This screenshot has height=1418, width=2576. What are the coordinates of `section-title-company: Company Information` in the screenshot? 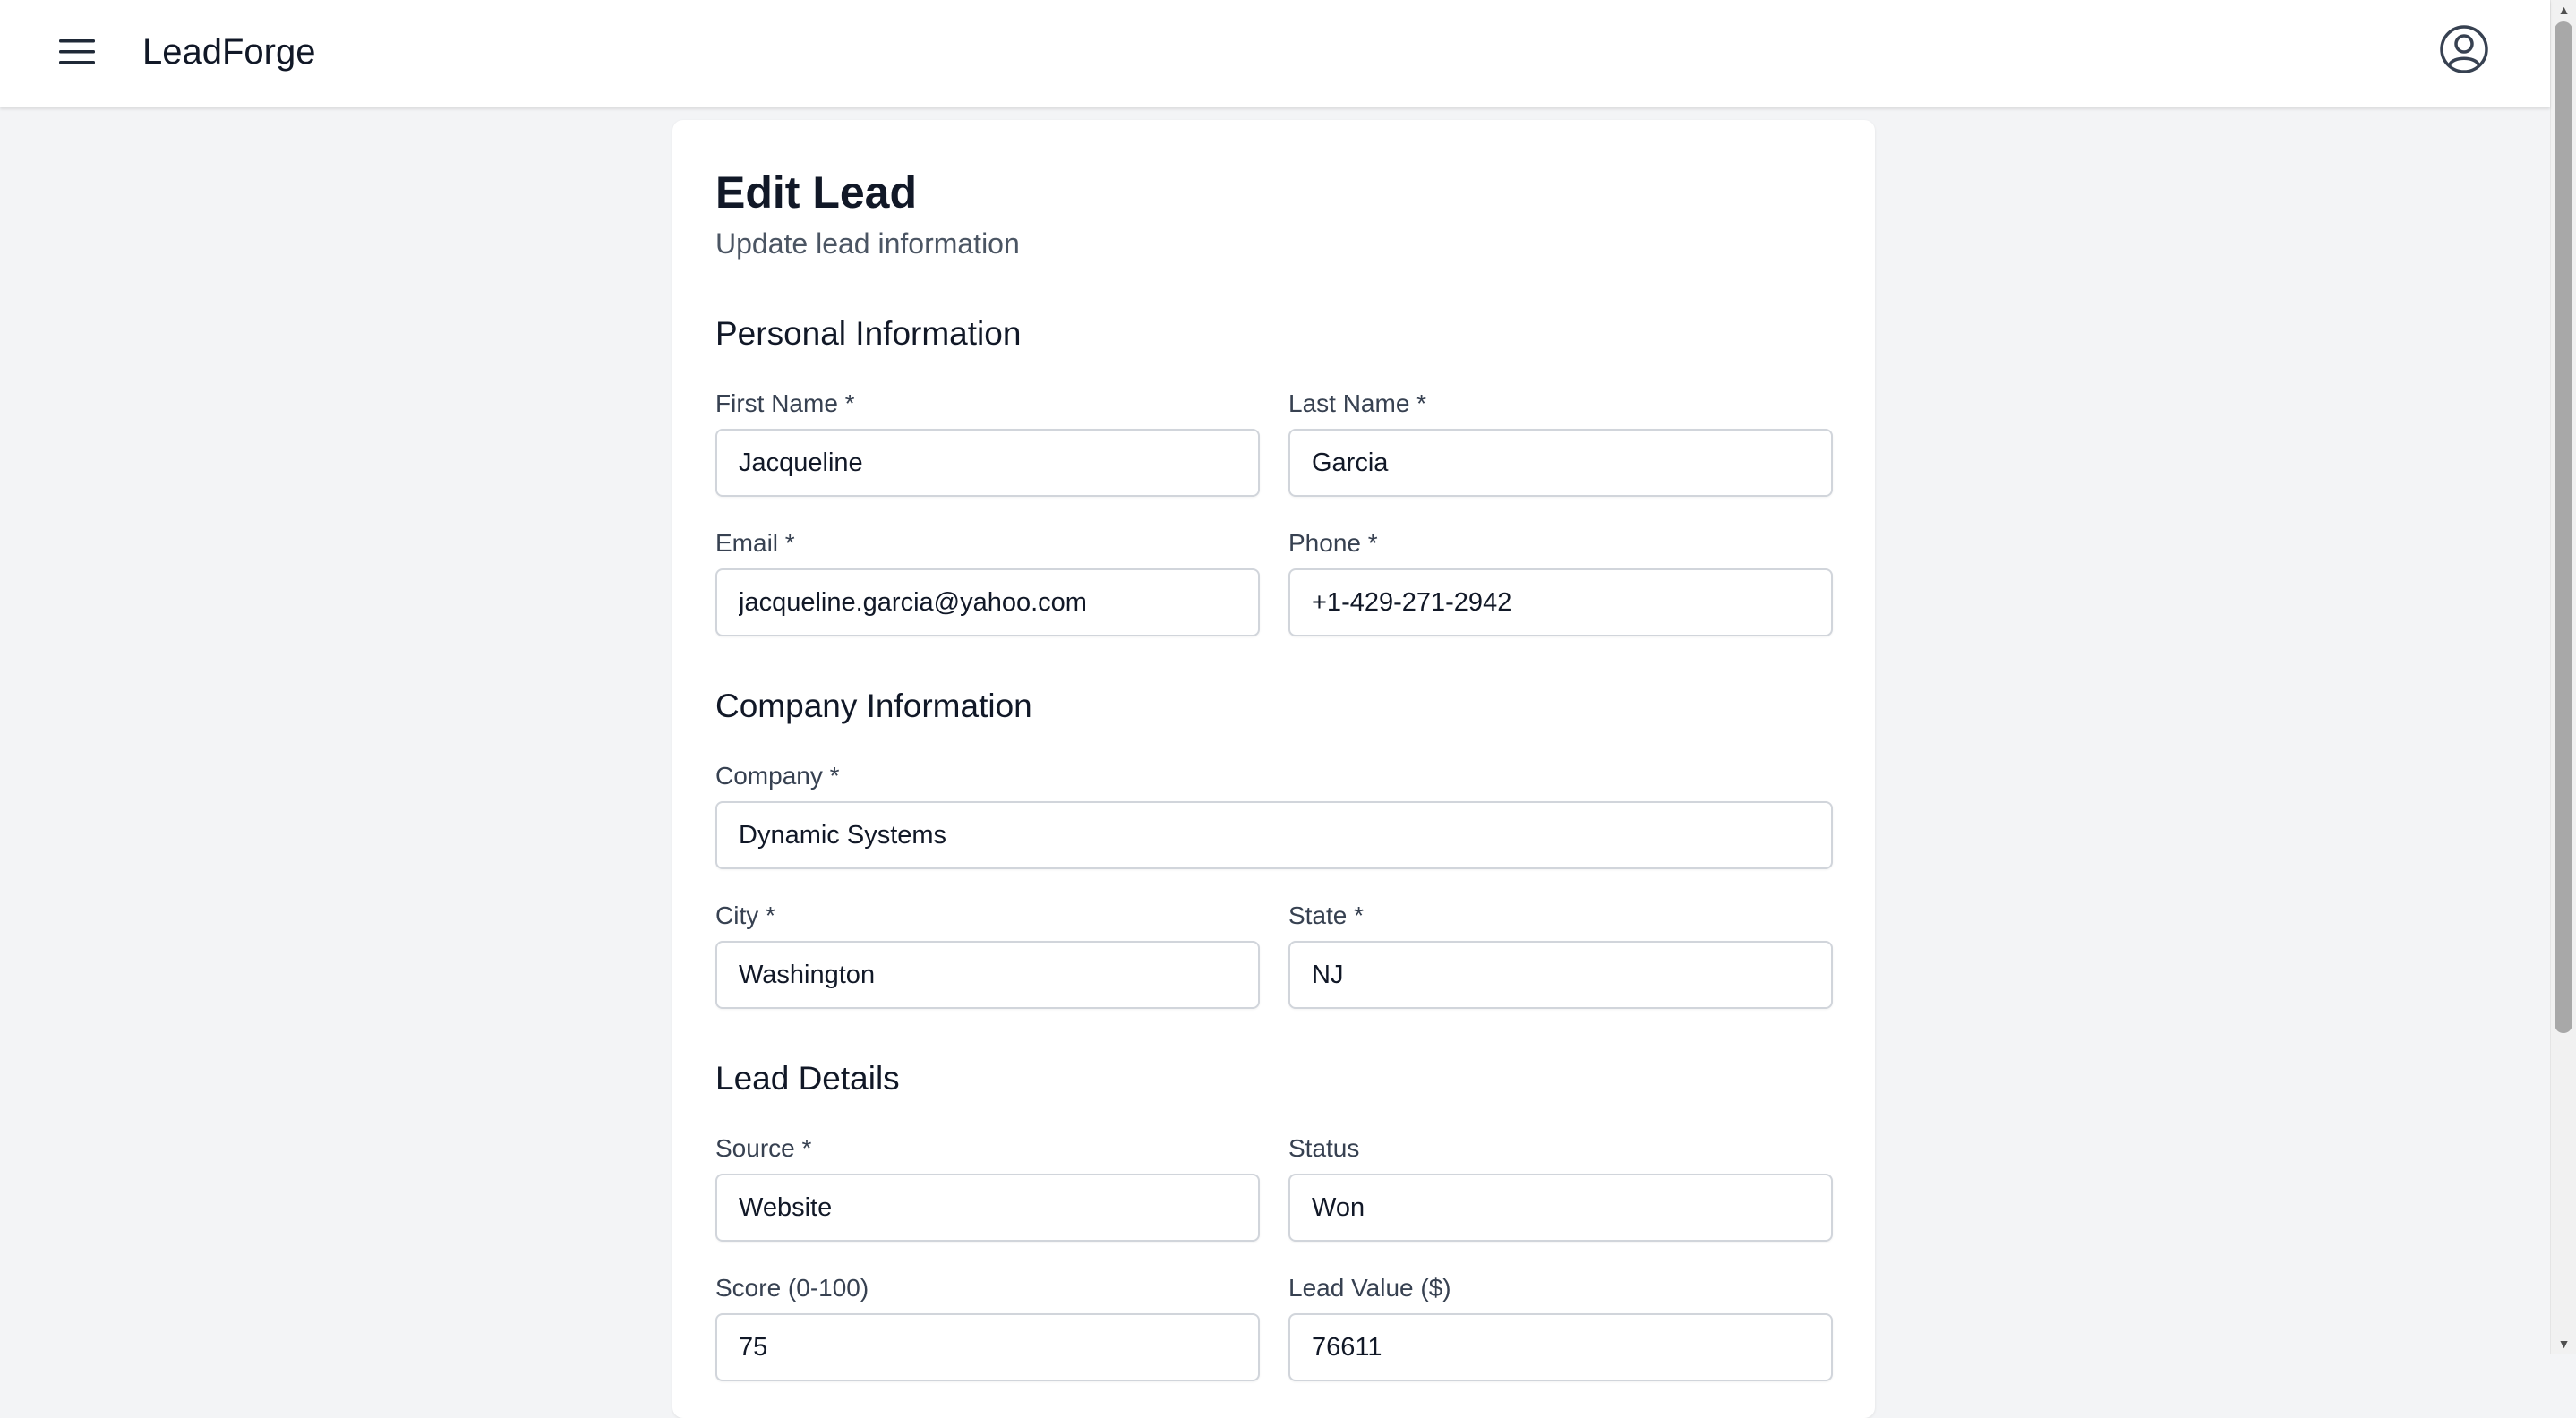 It's located at (873, 706).